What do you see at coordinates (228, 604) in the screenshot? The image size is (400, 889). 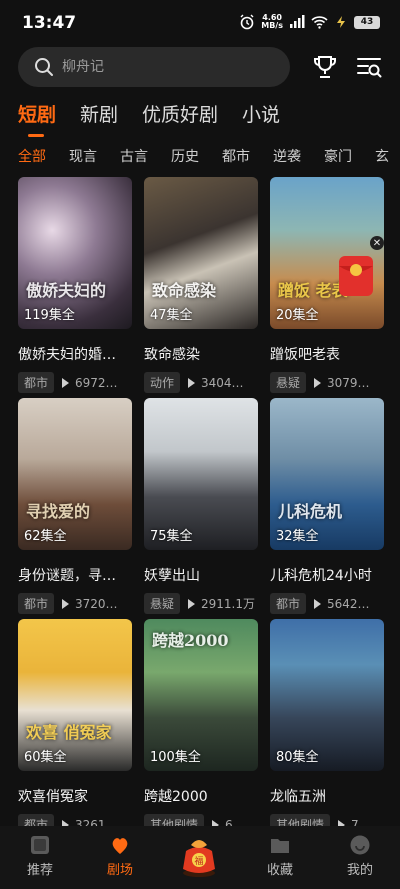 I see `play-count: 2911.1万` at bounding box center [228, 604].